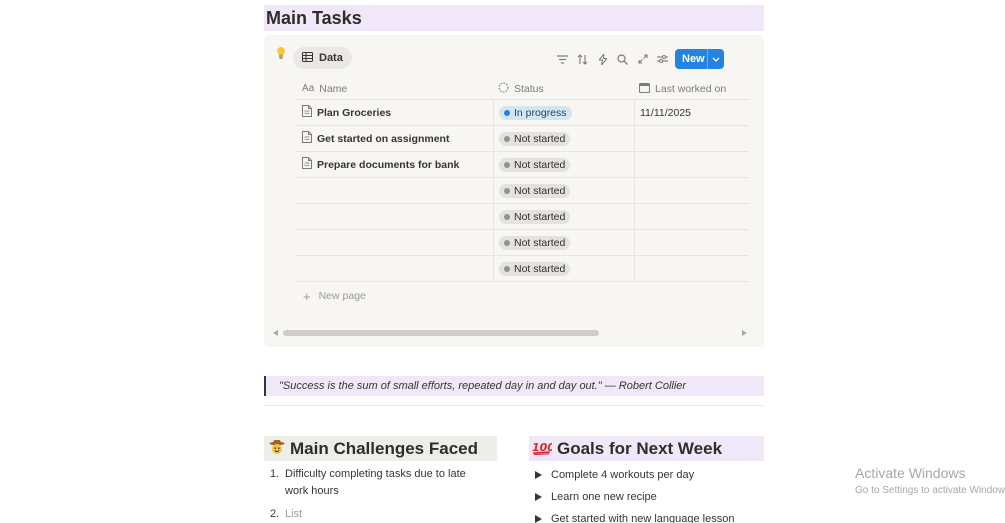  Describe the element at coordinates (563, 88) in the screenshot. I see `column-header-status: Status` at that location.